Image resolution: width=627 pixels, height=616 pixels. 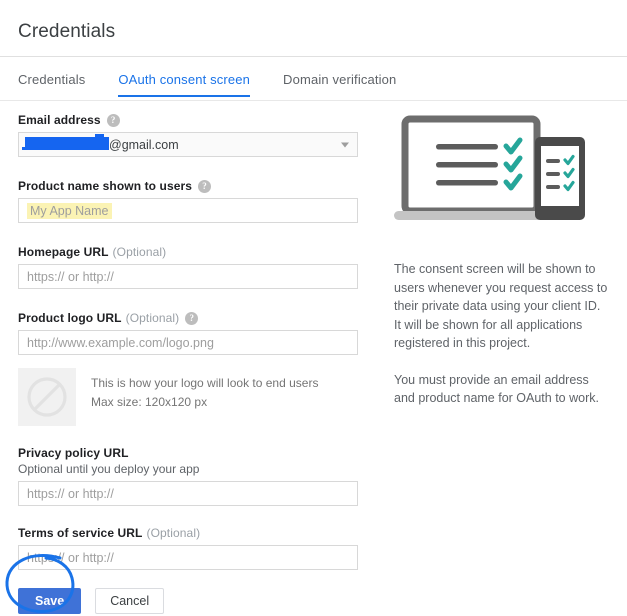 I want to click on form-actions: Save Cancel, so click(x=190, y=601).